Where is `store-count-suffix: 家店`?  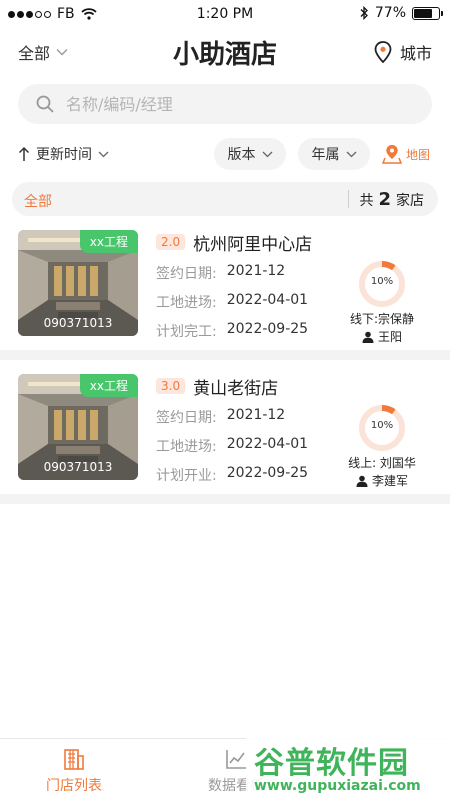
store-count-suffix: 家店 is located at coordinates (410, 201).